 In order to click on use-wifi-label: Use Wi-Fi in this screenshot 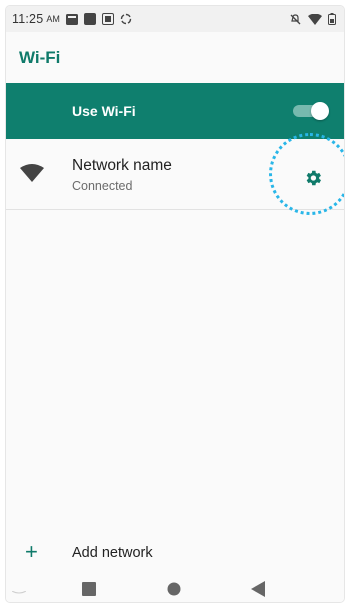, I will do `click(104, 111)`.